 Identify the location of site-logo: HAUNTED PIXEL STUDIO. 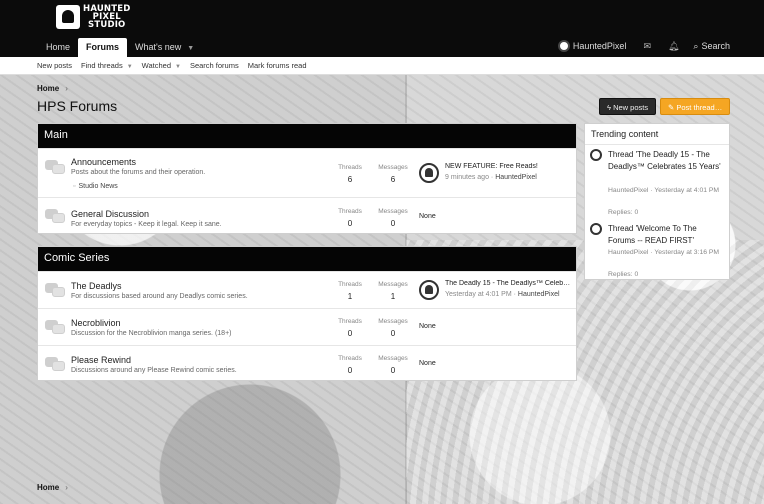
(93, 17).